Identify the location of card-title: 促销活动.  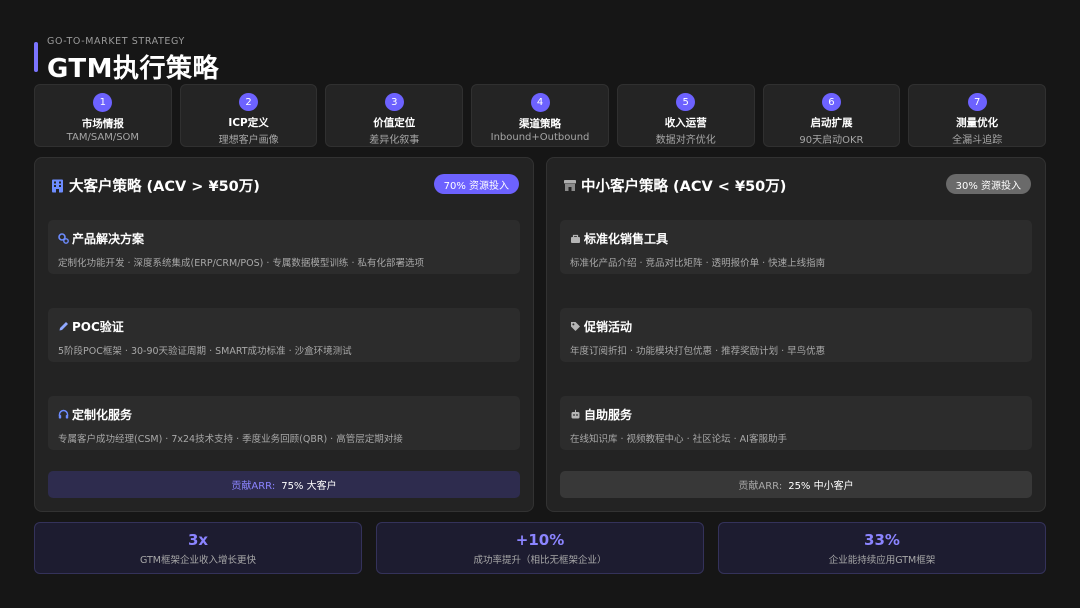
(796, 326).